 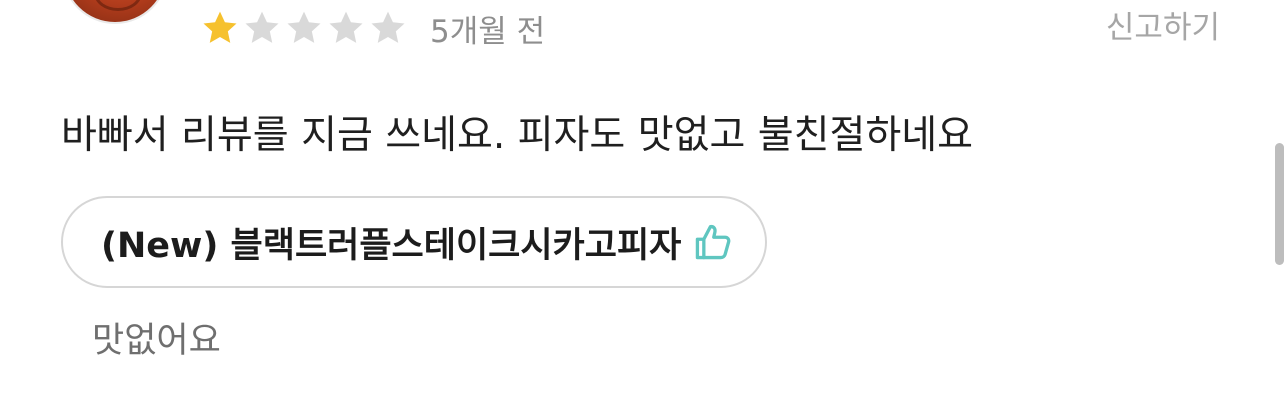 I want to click on thumbs-up-icon, so click(x=713, y=242).